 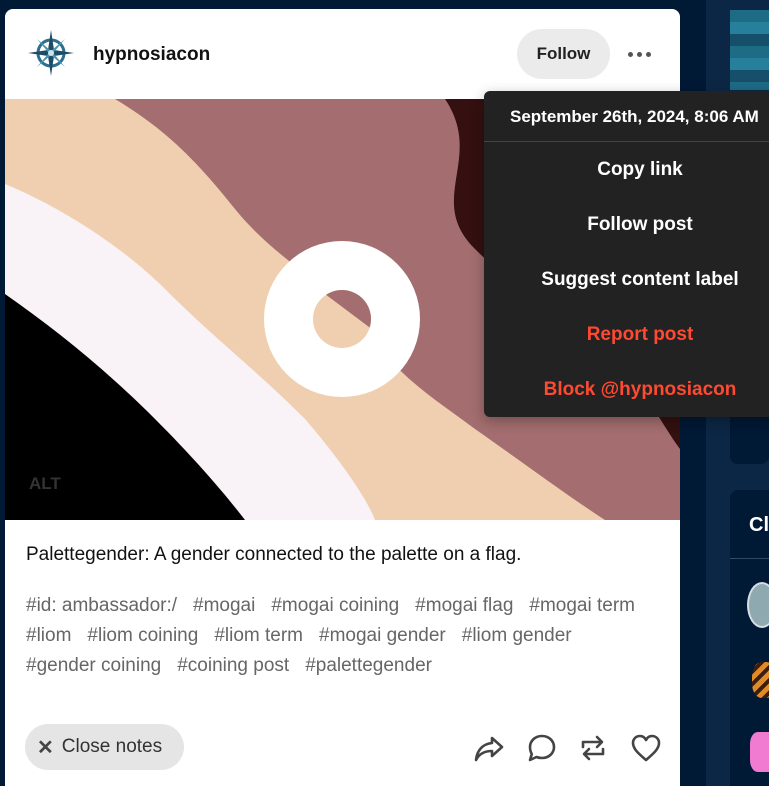 I want to click on close-notes-label: Close notes, so click(x=112, y=746).